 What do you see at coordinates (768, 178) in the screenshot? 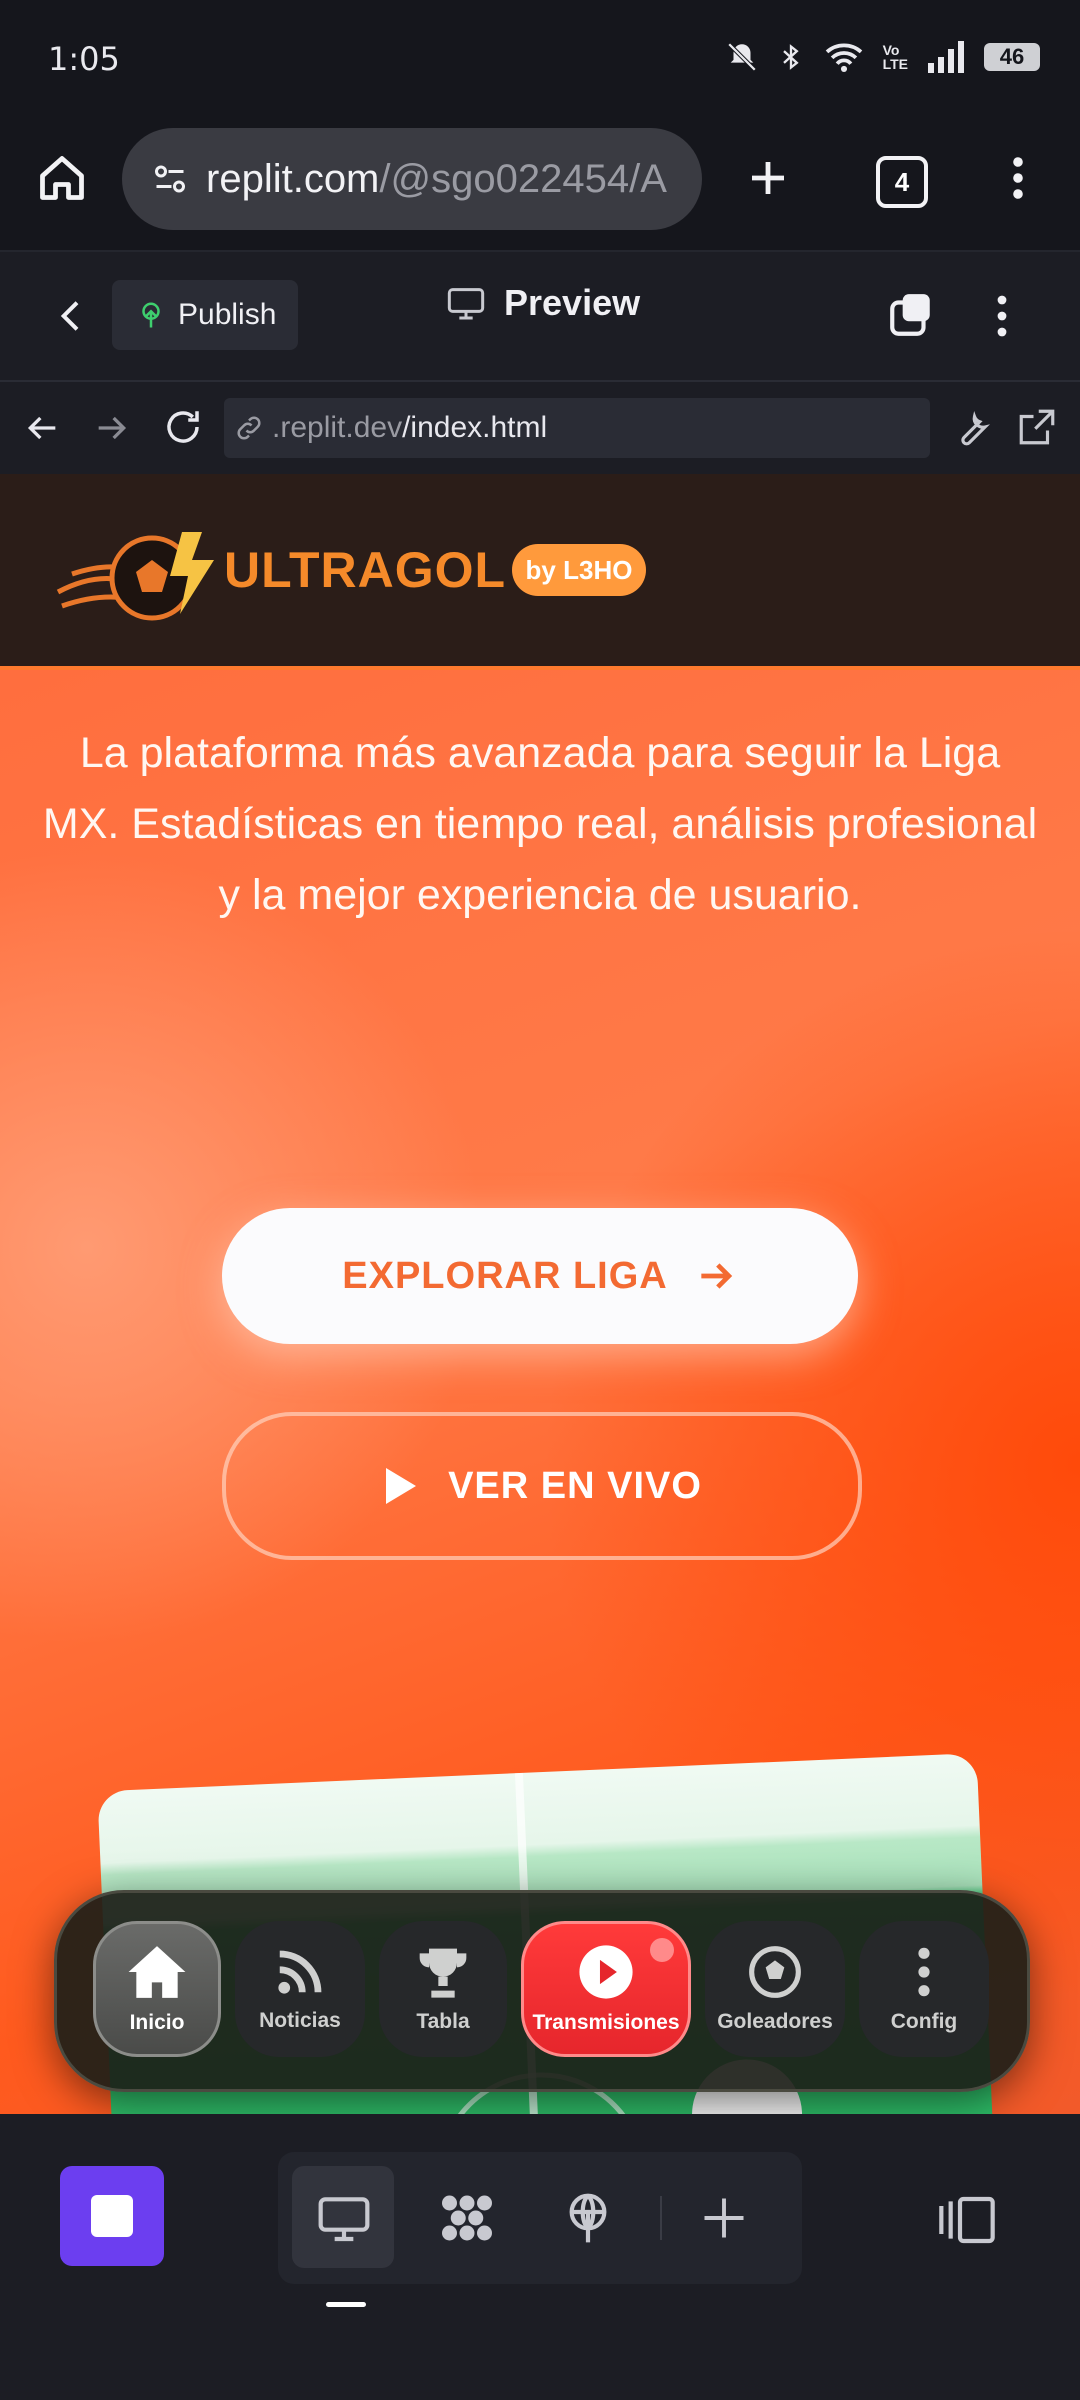
I see `new-tab-icon` at bounding box center [768, 178].